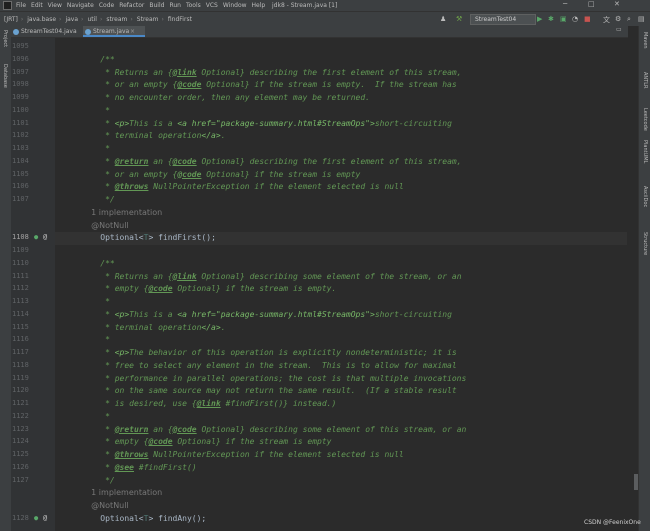  What do you see at coordinates (629, 19) in the screenshot?
I see `search-icon: ⌕` at bounding box center [629, 19].